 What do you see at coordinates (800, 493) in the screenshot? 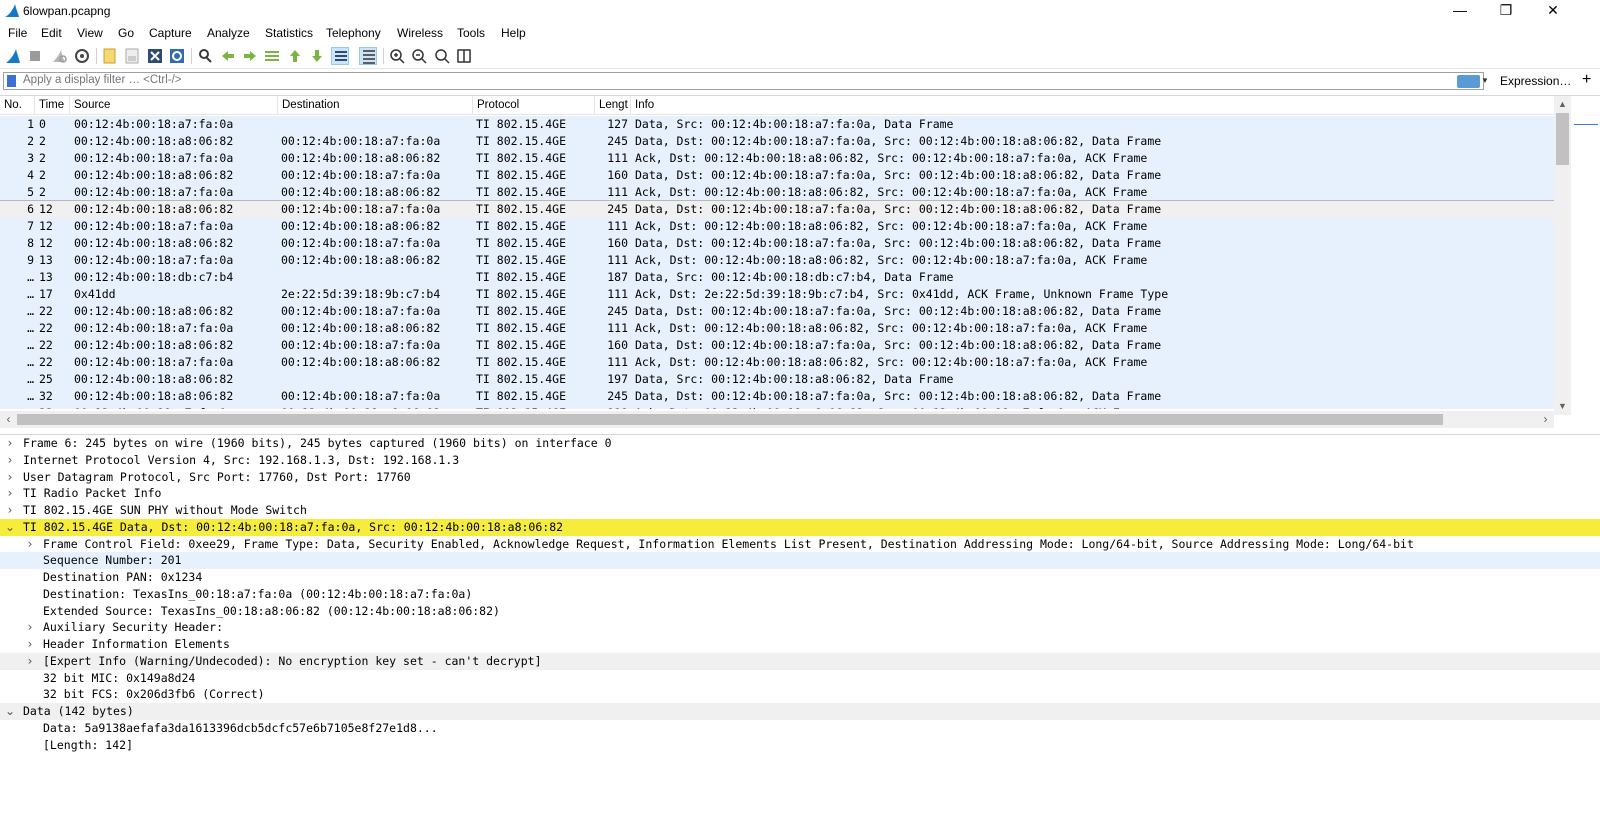
I see `detail-tree-item: › TI Radio Packet Info` at bounding box center [800, 493].